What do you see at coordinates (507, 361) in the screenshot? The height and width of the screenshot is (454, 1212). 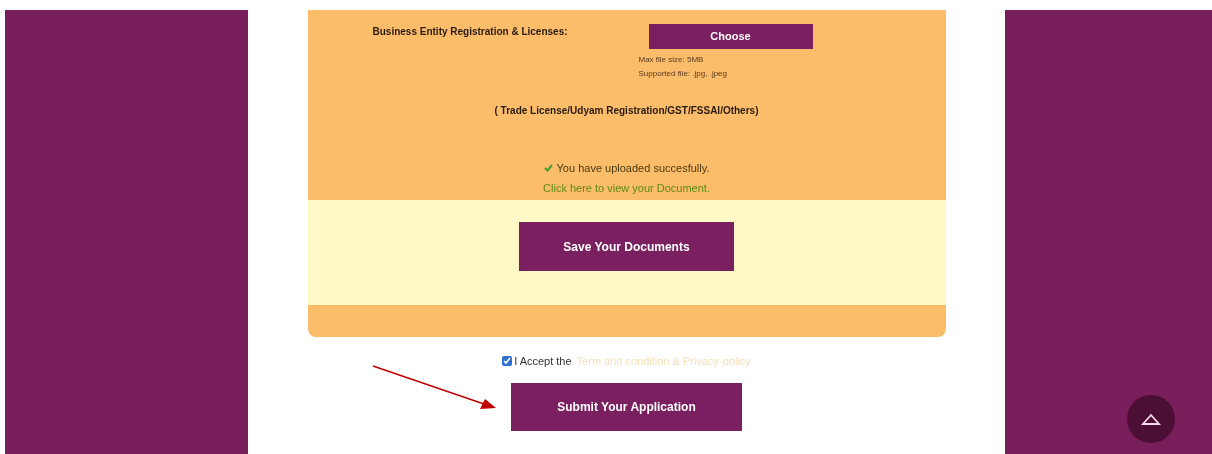 I see `accept-checkbox` at bounding box center [507, 361].